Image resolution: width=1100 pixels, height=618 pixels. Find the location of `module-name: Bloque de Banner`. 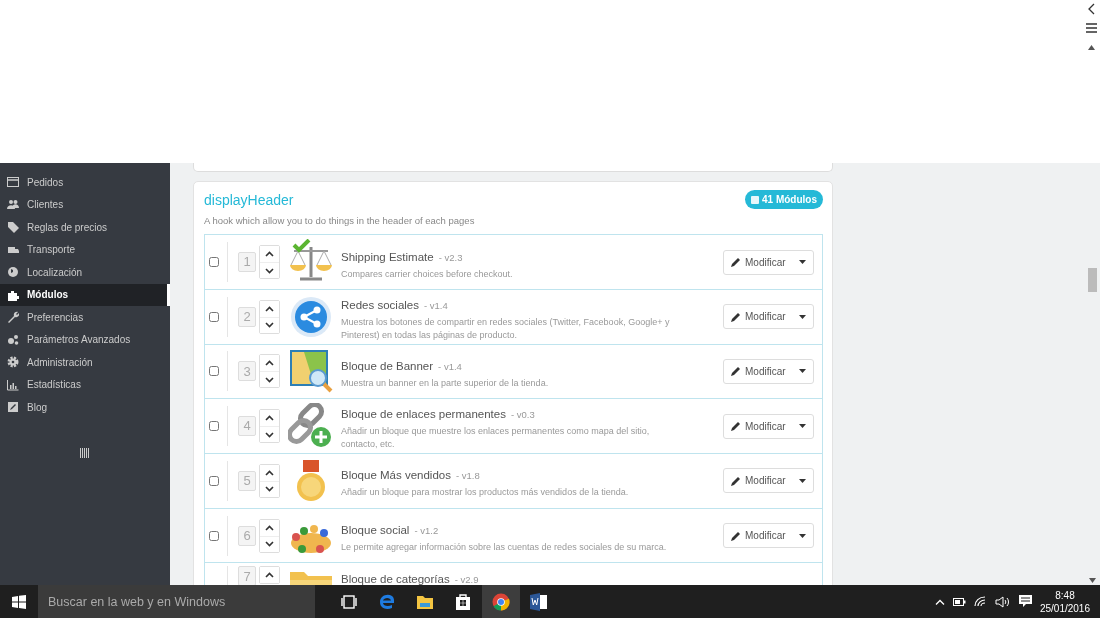

module-name: Bloque de Banner is located at coordinates (387, 365).